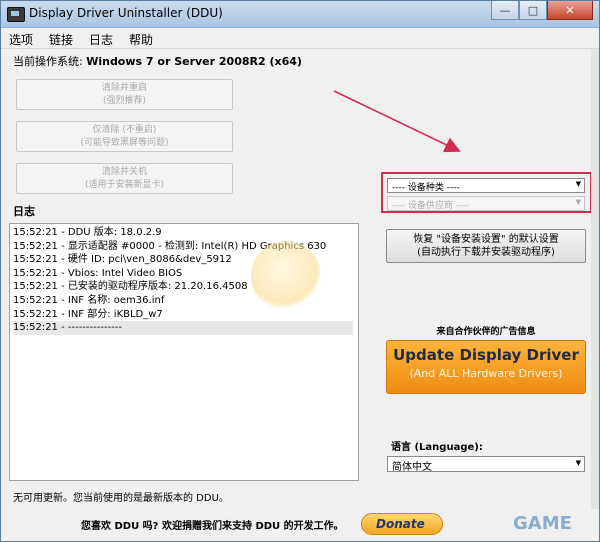 The width and height of the screenshot is (600, 542). I want to click on clean-shutdown-button: 清除并关机 (适用于安装新显卡), so click(124, 178).